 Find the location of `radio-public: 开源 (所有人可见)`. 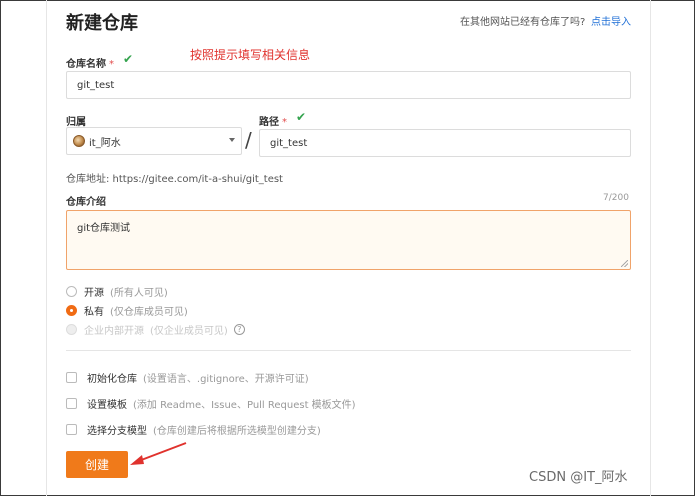

radio-public: 开源 (所有人可见) is located at coordinates (117, 291).